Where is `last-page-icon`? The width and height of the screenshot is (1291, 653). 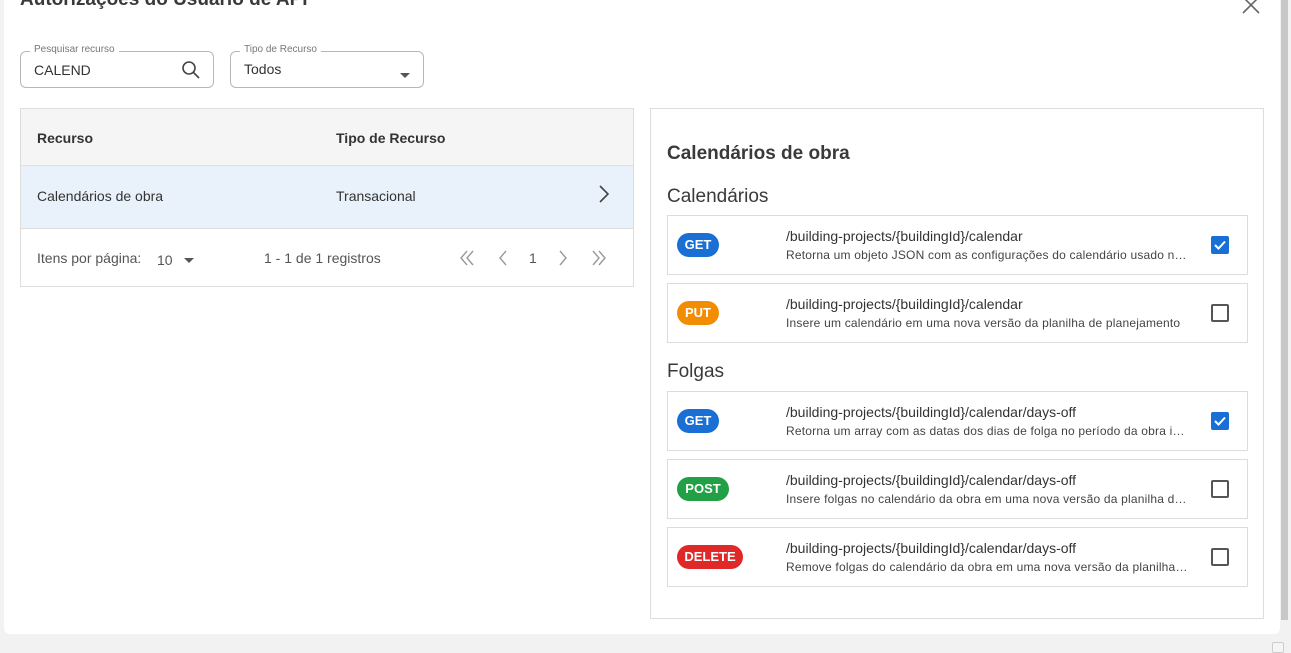
last-page-icon is located at coordinates (599, 260).